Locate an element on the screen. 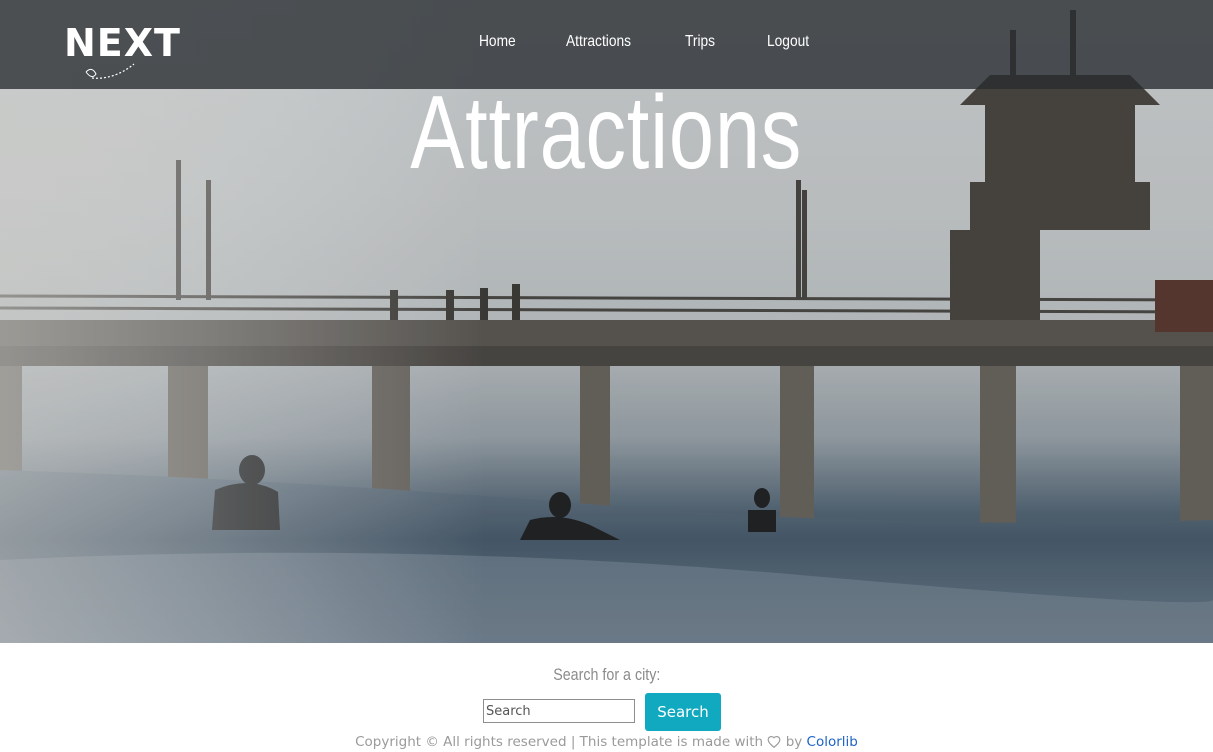 The height and width of the screenshot is (752, 1213). footer-by: by is located at coordinates (794, 742).